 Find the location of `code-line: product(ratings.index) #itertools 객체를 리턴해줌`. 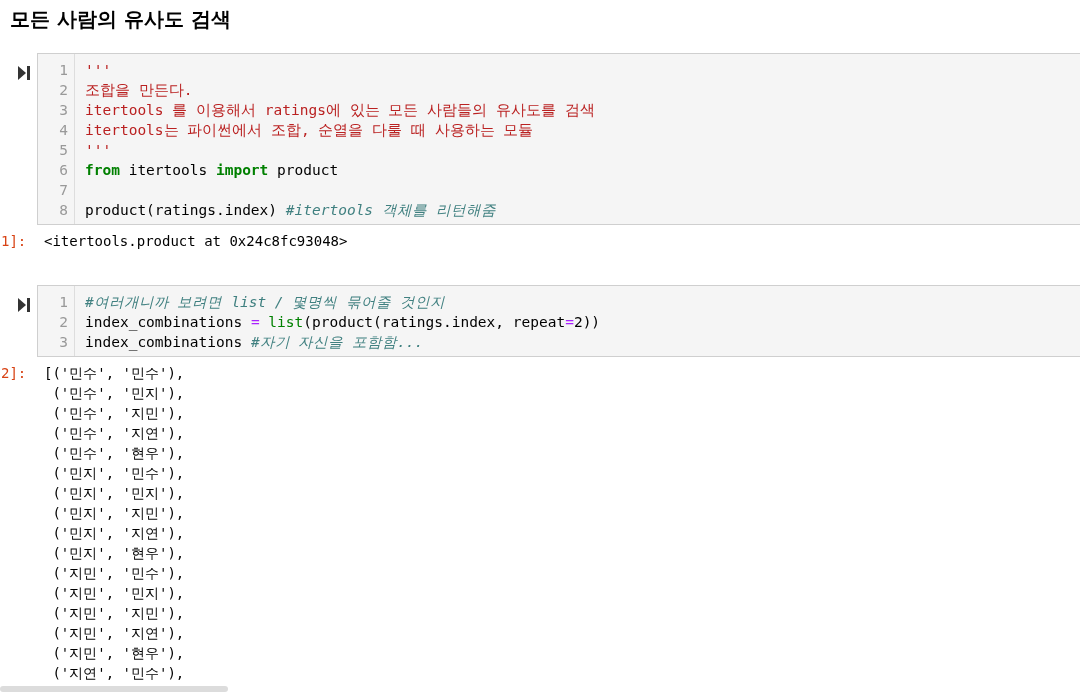

code-line: product(ratings.index) #itertools 객체를 리턴해줌 is located at coordinates (290, 210).